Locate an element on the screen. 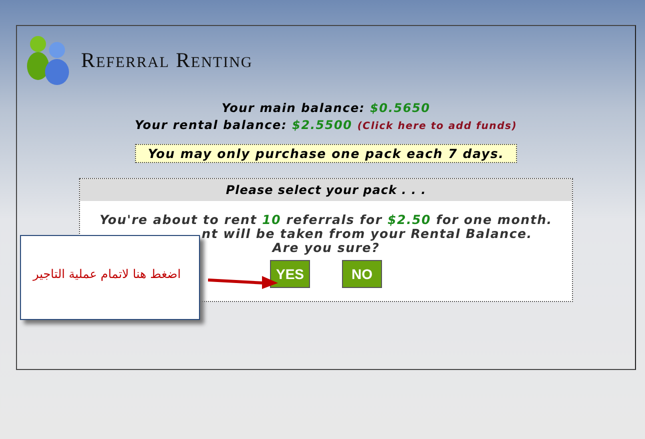  page-title: Referral Renting is located at coordinates (167, 60).